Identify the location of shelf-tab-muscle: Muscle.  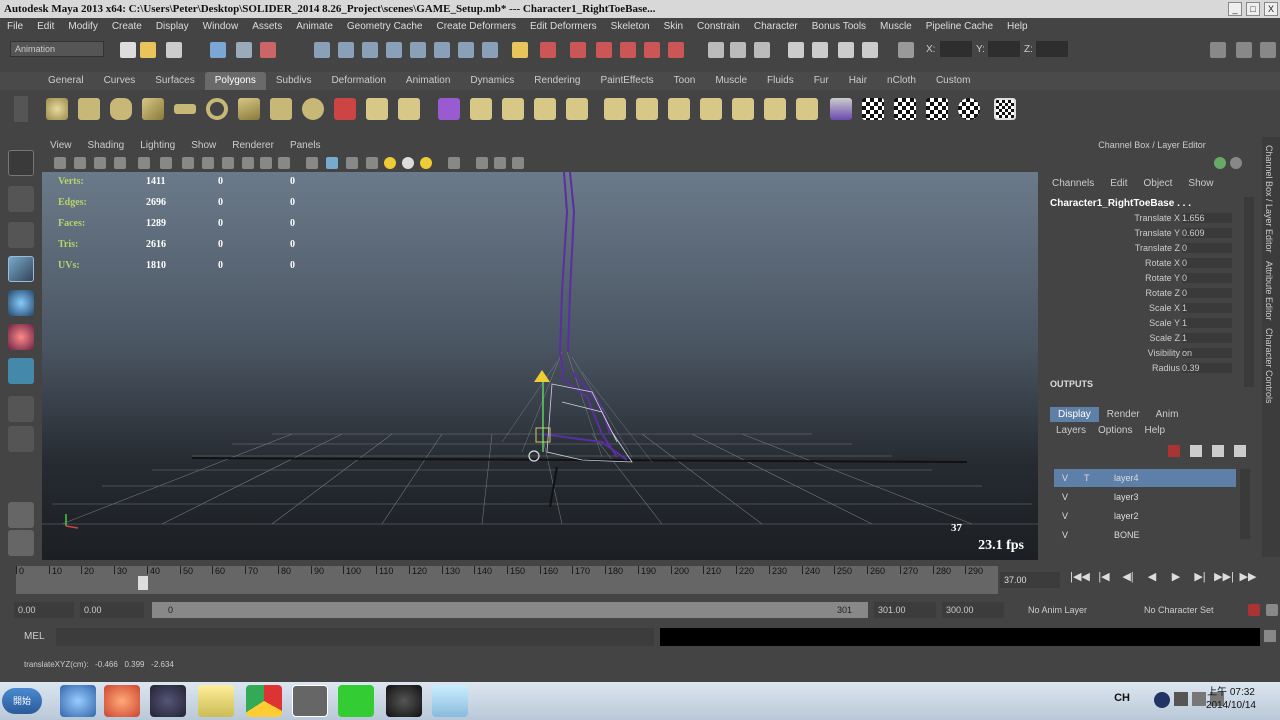
(731, 81).